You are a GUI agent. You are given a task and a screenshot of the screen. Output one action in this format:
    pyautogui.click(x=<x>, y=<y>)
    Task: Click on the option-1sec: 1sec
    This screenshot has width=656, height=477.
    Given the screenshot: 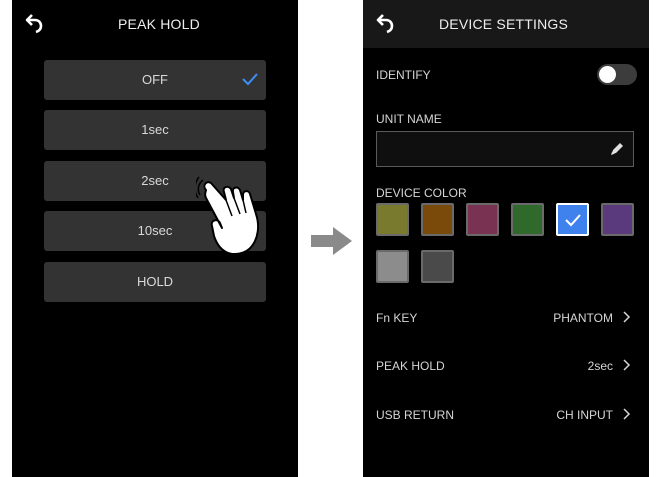 What is the action you would take?
    pyautogui.click(x=155, y=130)
    